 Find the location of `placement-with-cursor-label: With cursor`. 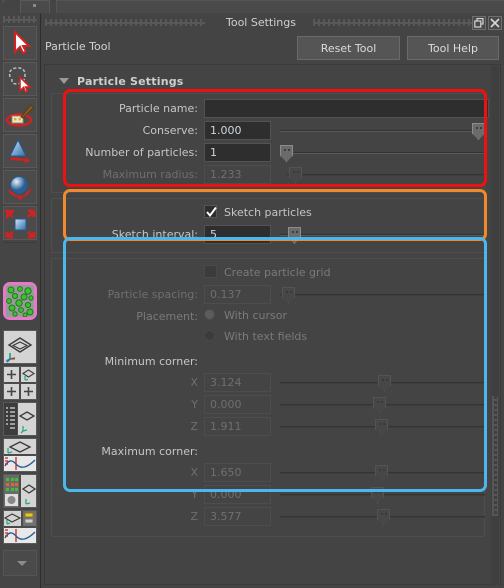

placement-with-cursor-label: With cursor is located at coordinates (255, 315).